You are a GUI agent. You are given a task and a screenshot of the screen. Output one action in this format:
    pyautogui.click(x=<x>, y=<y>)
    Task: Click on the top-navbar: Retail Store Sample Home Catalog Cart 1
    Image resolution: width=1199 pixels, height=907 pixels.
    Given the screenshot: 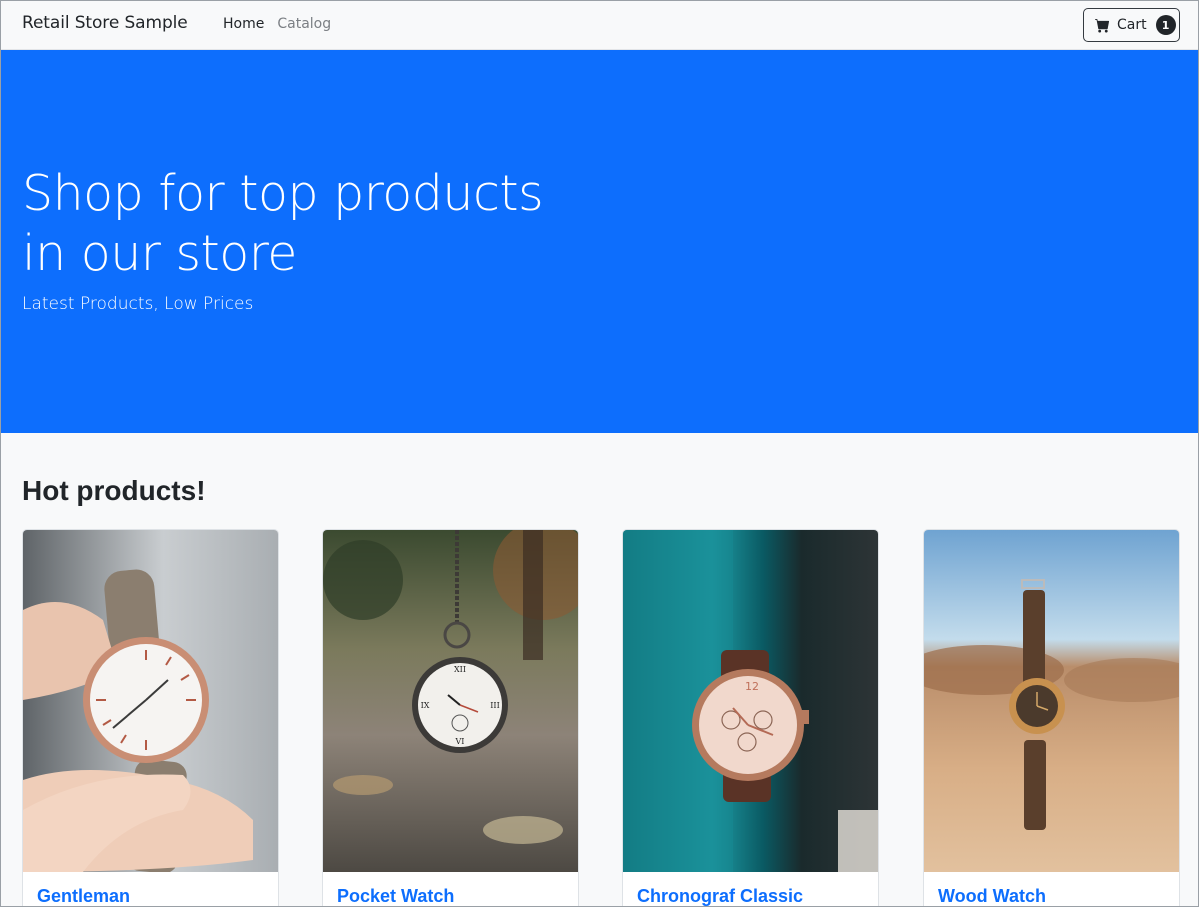 What is the action you would take?
    pyautogui.click(x=599, y=25)
    